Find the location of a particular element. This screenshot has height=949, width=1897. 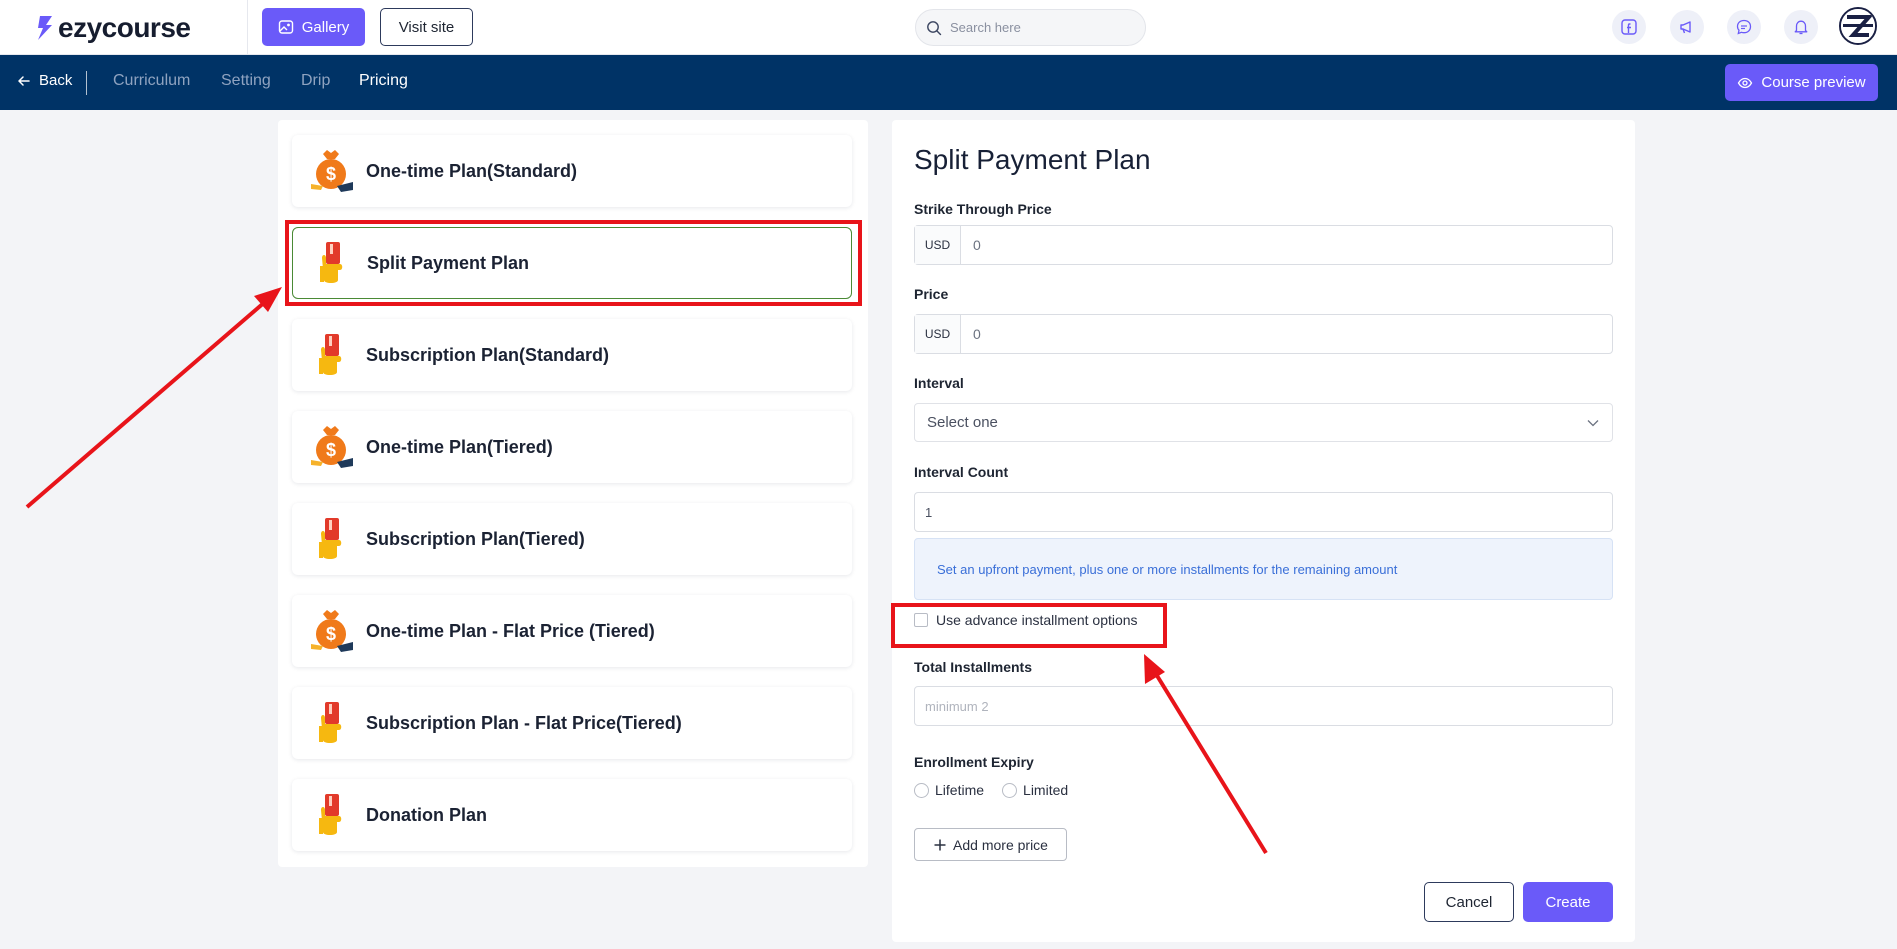

top-bar: ezycourse Gallery Visit site Search here is located at coordinates (948, 27).